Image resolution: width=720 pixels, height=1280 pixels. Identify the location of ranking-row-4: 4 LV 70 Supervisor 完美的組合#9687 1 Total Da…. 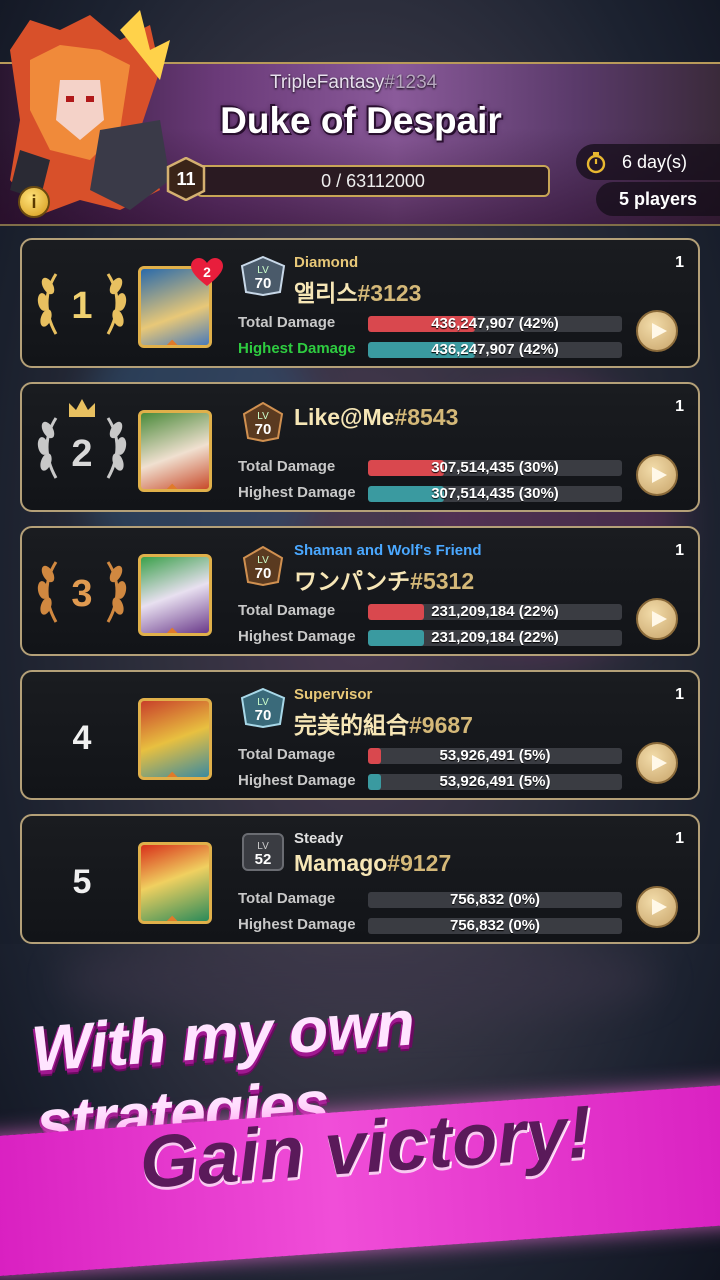
(360, 735).